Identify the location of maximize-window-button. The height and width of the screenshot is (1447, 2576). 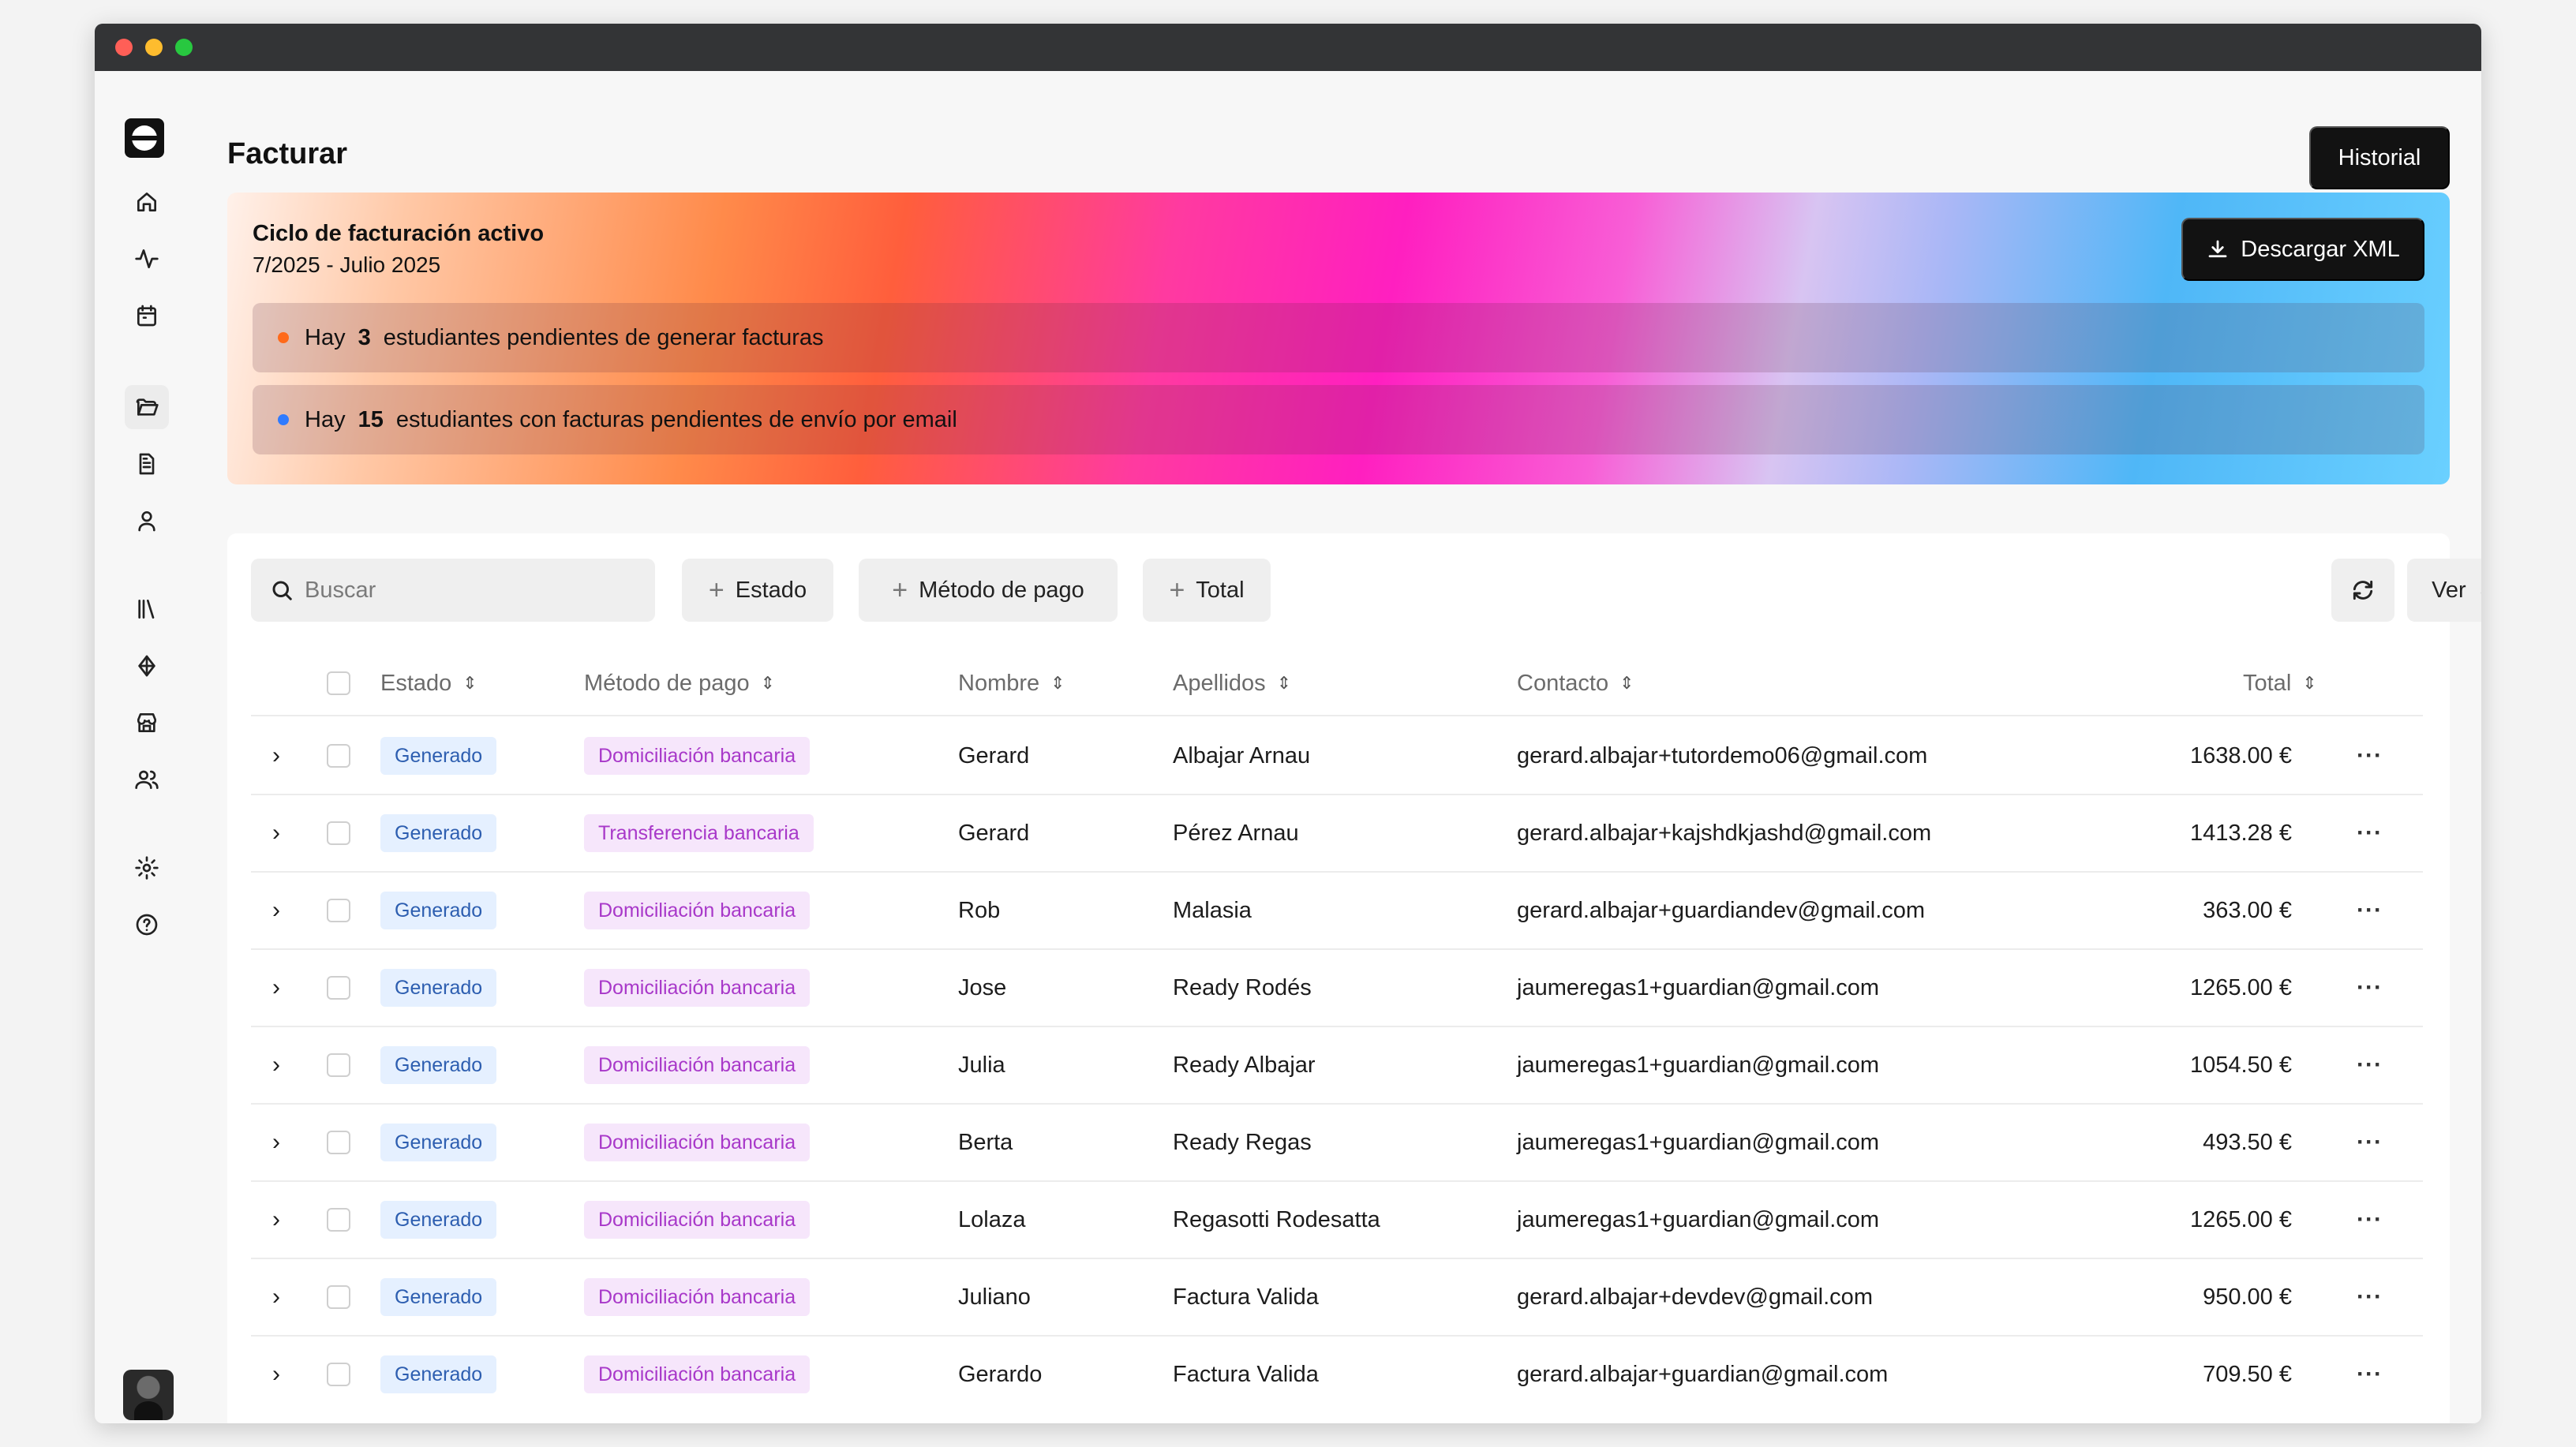
(184, 48).